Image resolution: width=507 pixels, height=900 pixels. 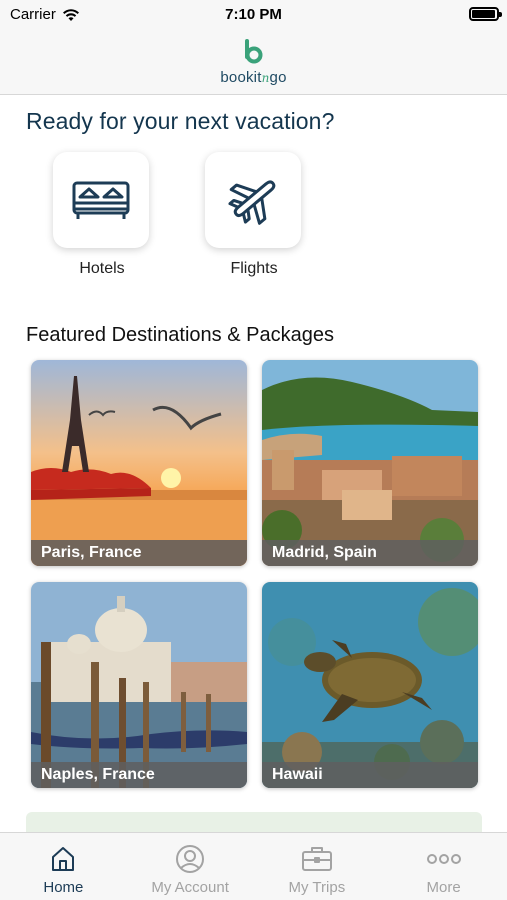 What do you see at coordinates (102, 268) in the screenshot?
I see `hotels-label: Hotels` at bounding box center [102, 268].